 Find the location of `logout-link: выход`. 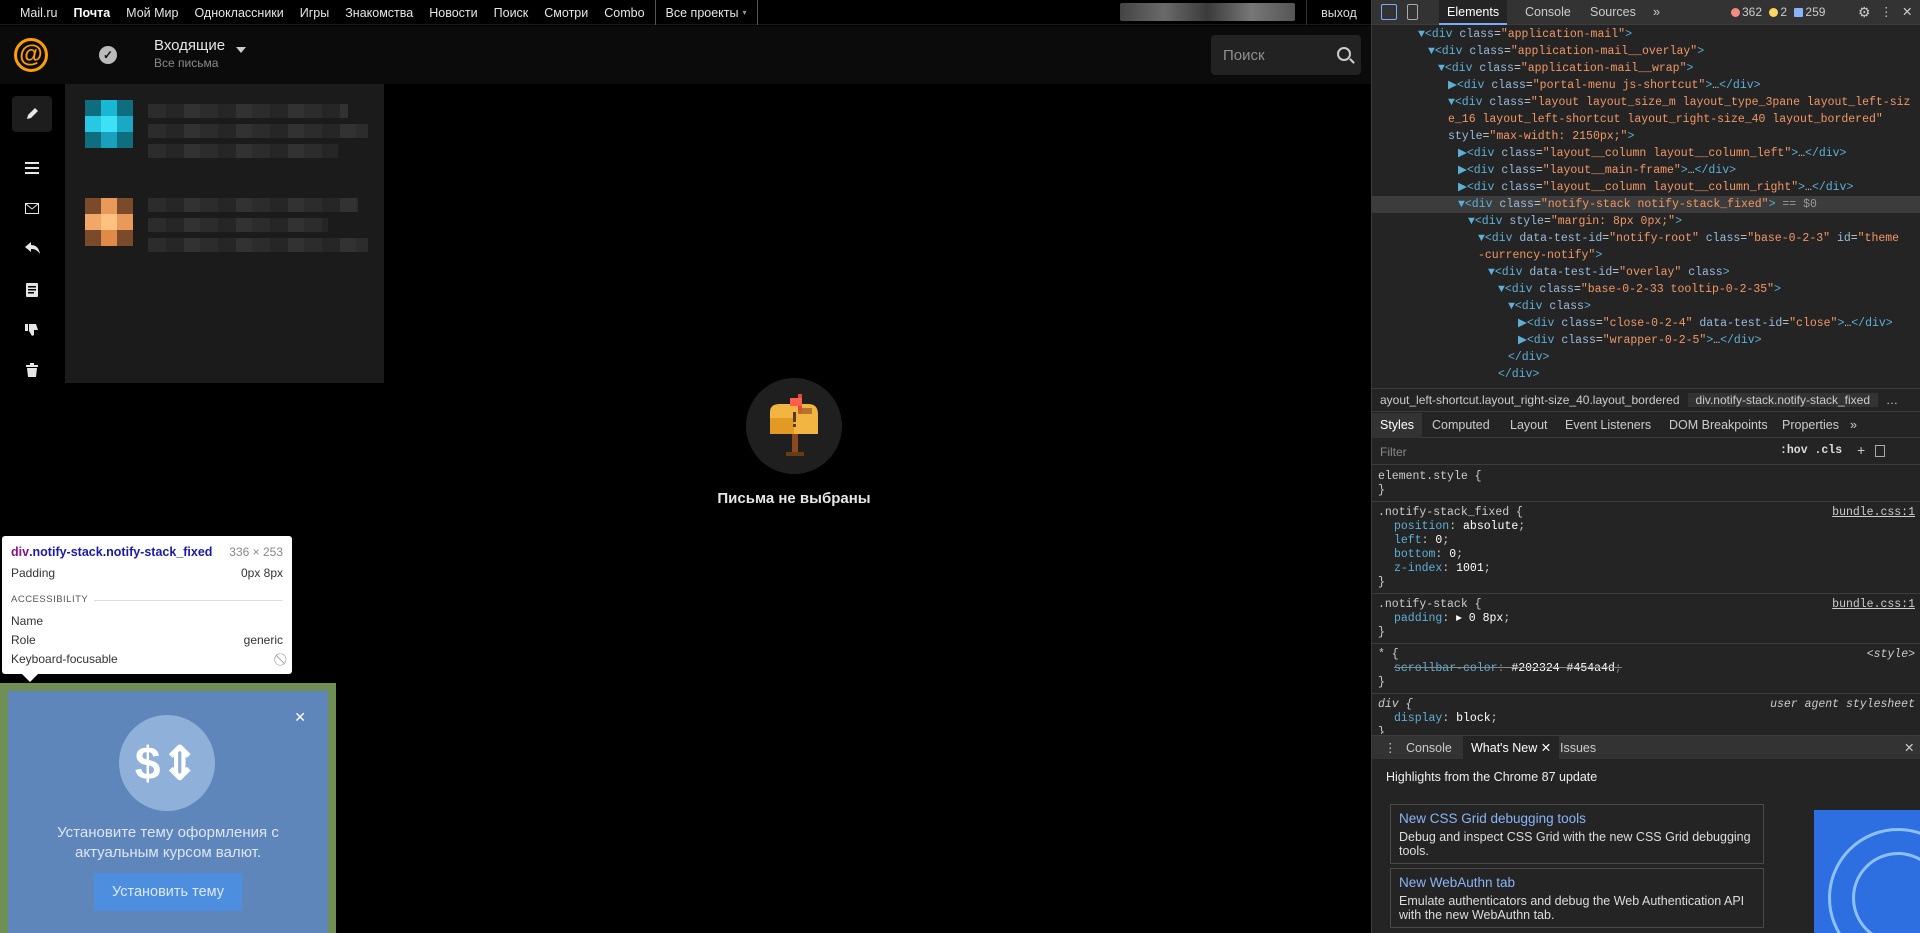

logout-link: выход is located at coordinates (1338, 12).